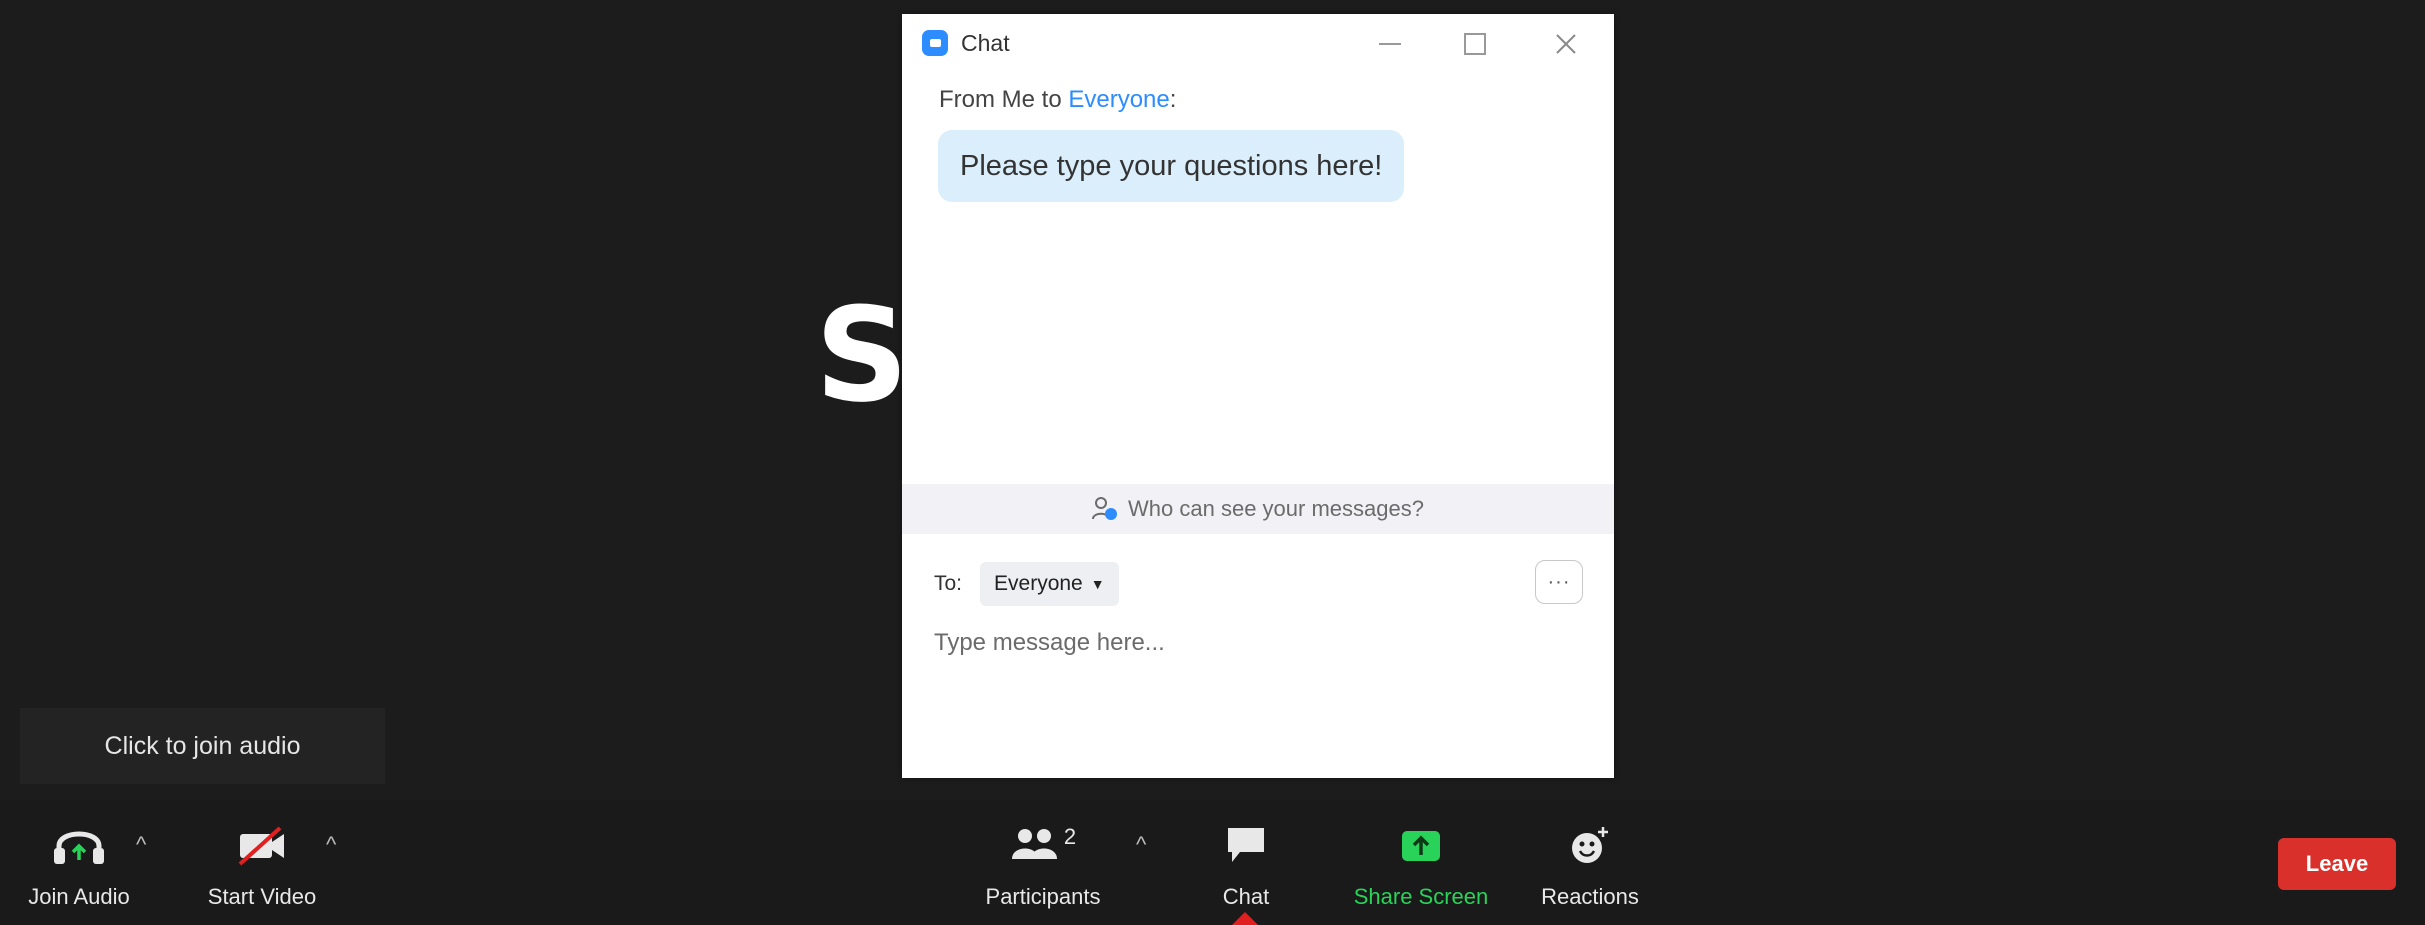  Describe the element at coordinates (79, 845) in the screenshot. I see `headphones-icon` at that location.